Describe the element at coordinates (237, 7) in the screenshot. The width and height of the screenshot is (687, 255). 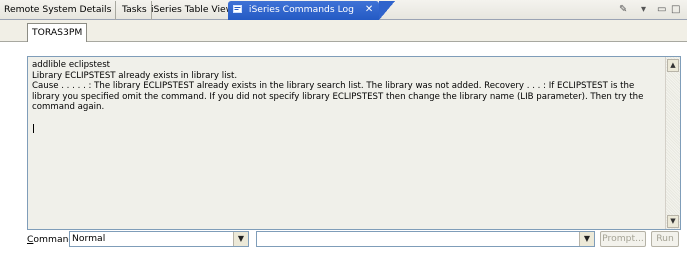
I see `commands-log-icon` at that location.